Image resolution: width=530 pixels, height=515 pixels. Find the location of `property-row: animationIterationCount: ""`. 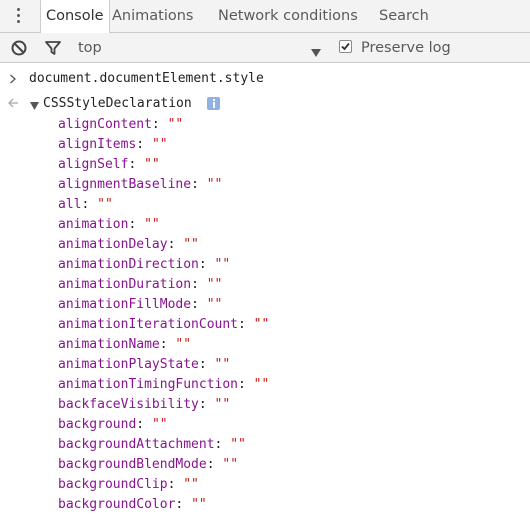

property-row: animationIterationCount: "" is located at coordinates (163, 325).